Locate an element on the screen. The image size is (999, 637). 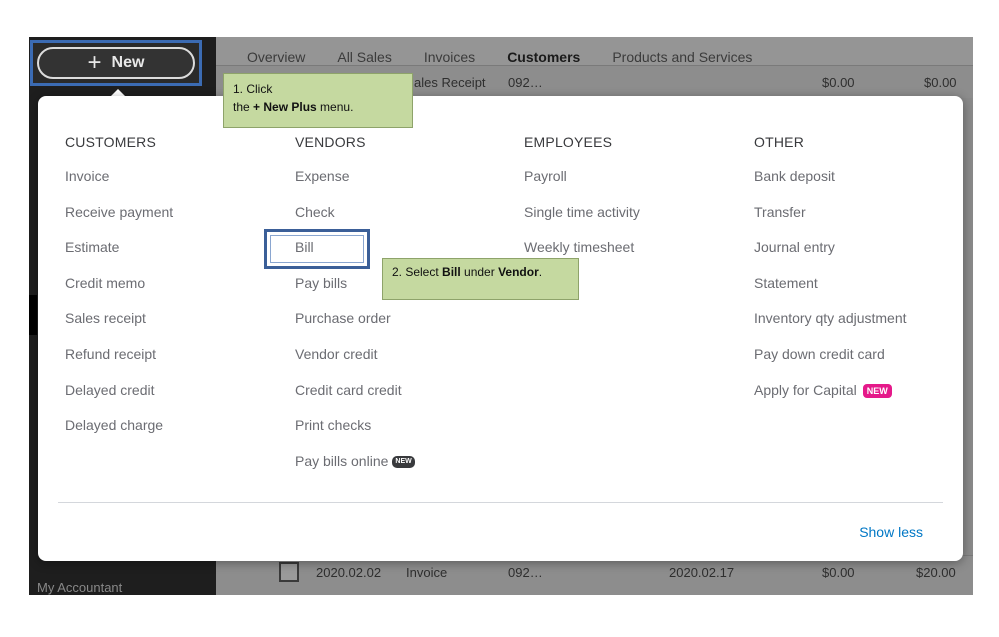
menu-item-invoice: Invoice is located at coordinates (119, 184).